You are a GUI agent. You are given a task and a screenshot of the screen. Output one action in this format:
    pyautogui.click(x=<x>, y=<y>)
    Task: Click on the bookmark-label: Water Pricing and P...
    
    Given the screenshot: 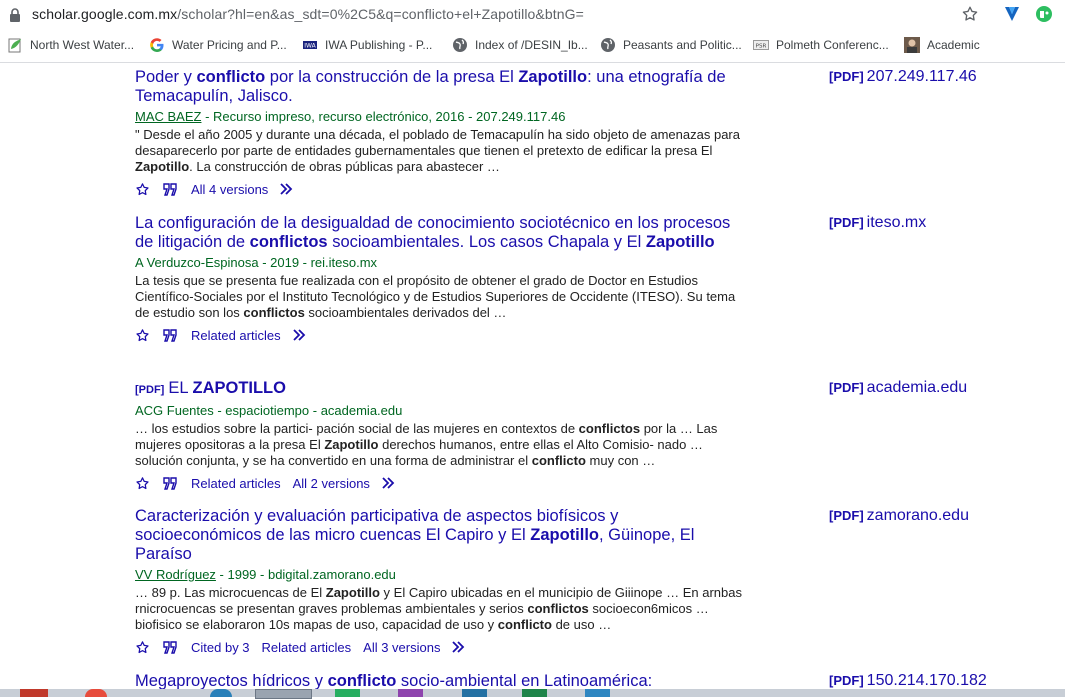 What is the action you would take?
    pyautogui.click(x=229, y=45)
    